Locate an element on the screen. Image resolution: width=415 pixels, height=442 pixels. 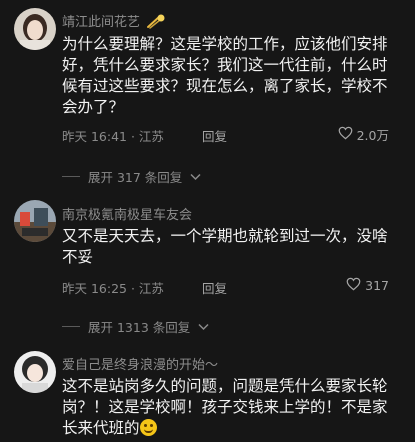
like-button: 2.0万 is located at coordinates (363, 134).